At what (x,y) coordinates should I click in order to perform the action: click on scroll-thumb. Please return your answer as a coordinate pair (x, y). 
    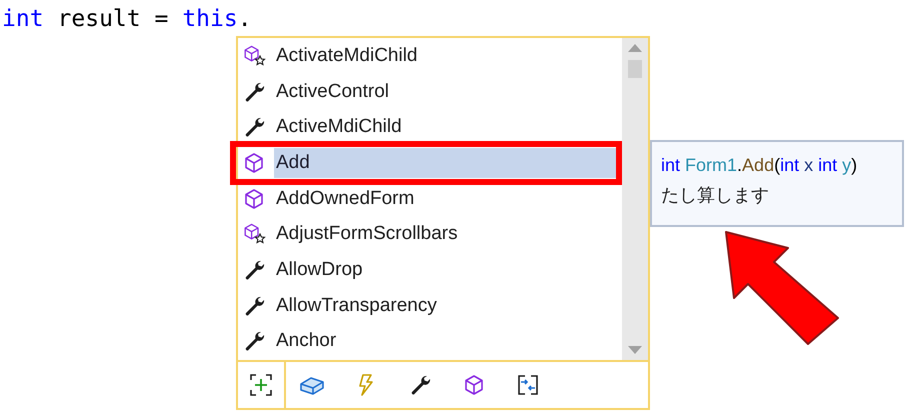
    Looking at the image, I should click on (635, 69).